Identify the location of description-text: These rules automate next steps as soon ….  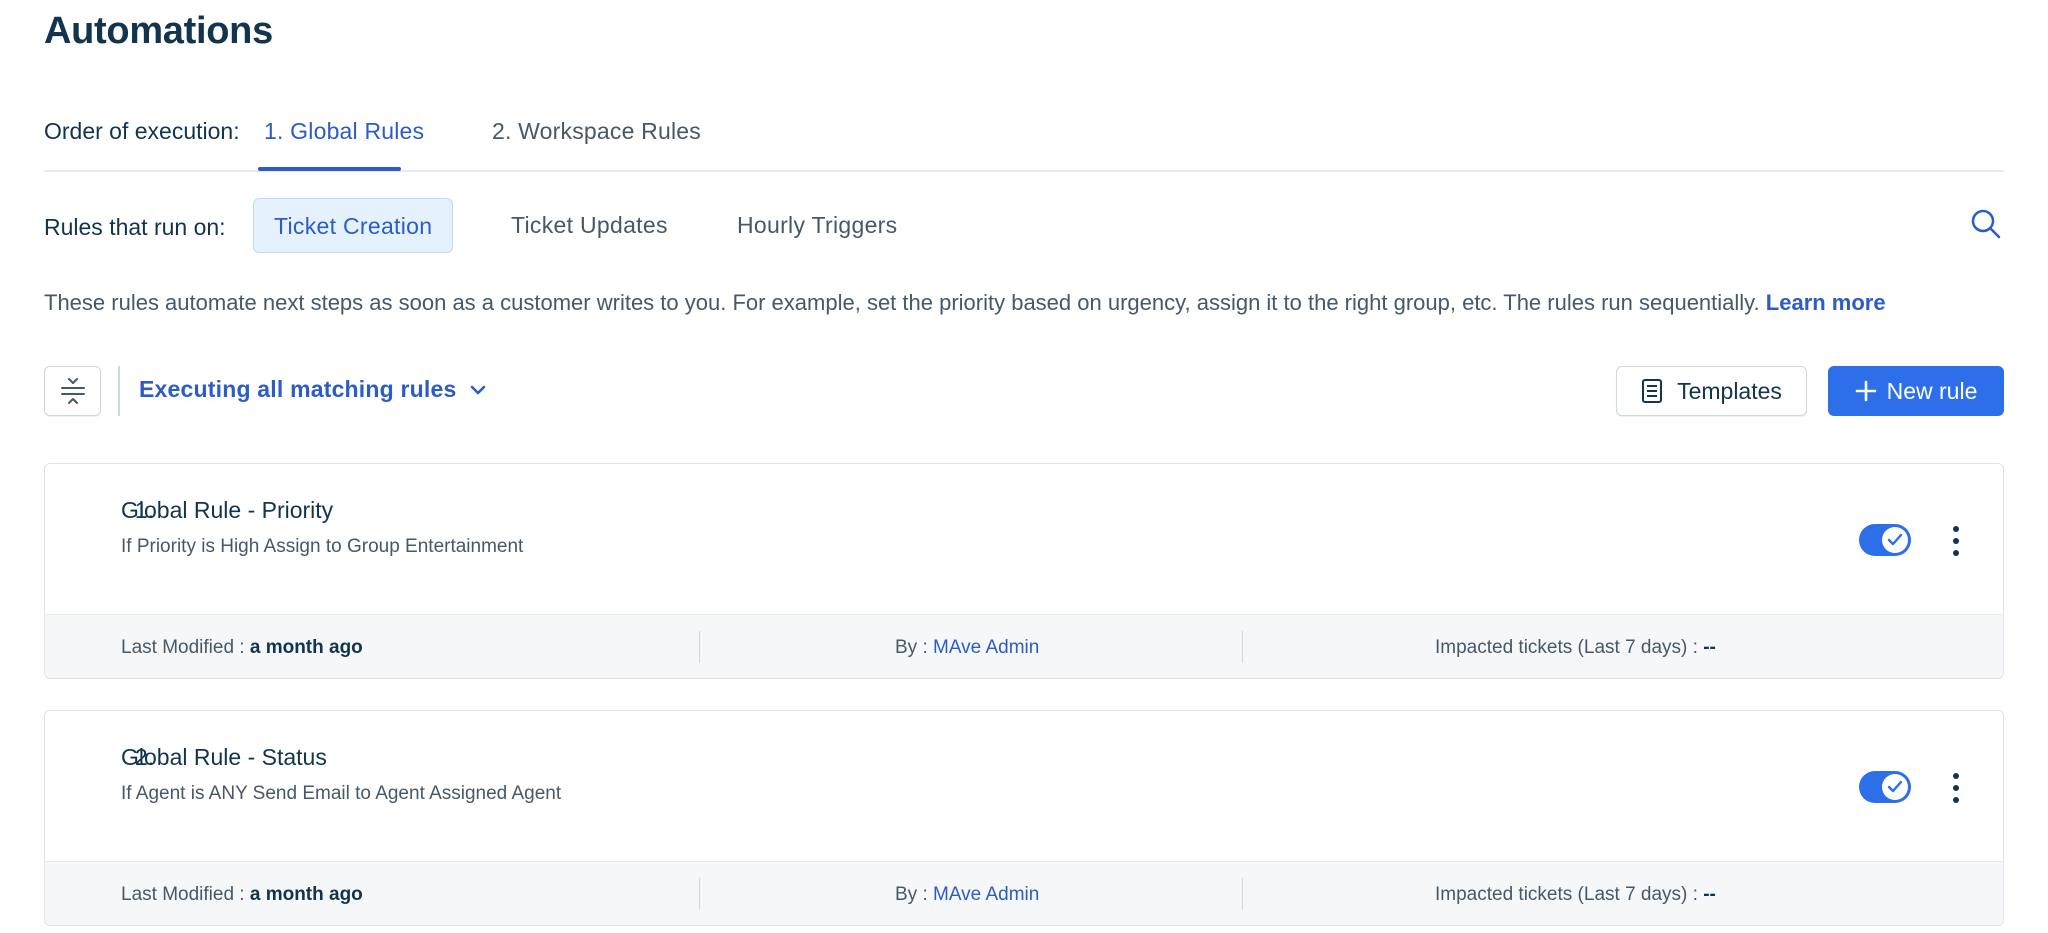
(902, 302).